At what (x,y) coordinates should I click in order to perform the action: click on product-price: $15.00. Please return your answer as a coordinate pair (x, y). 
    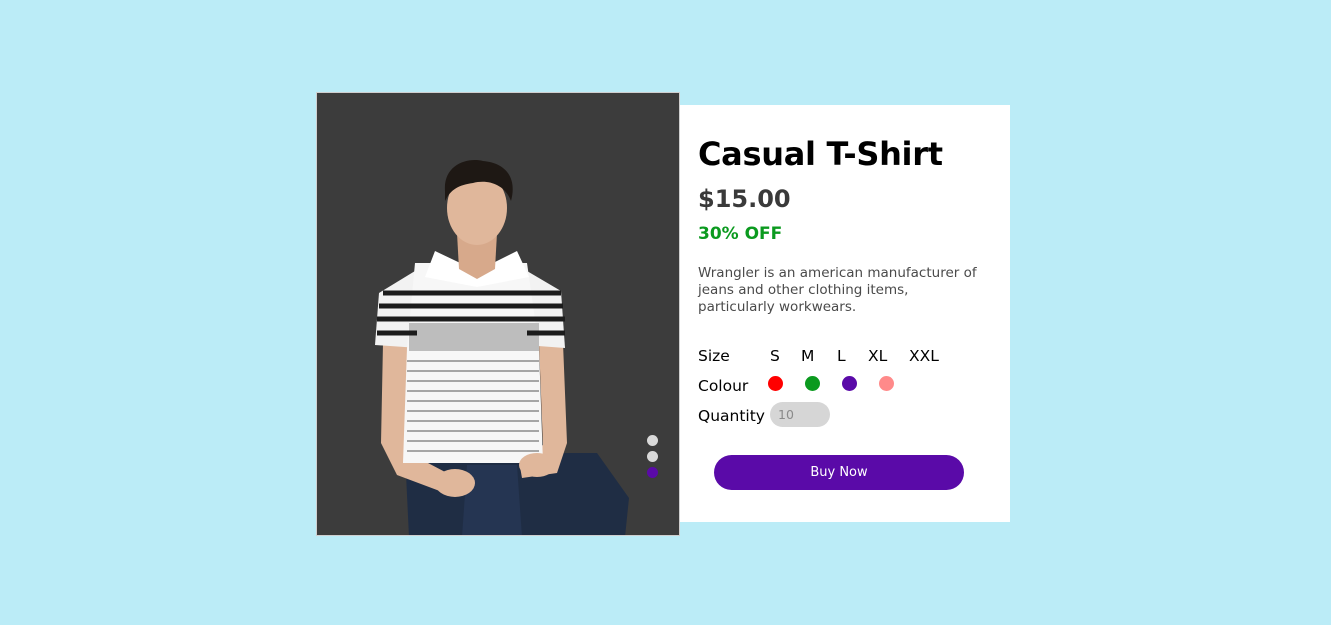
    Looking at the image, I should click on (744, 199).